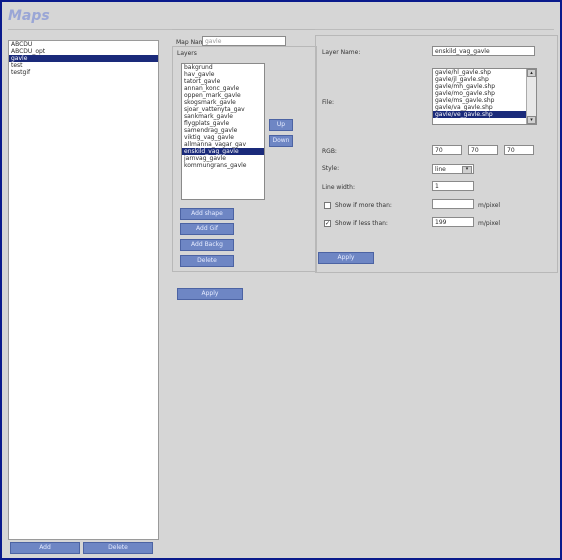 This screenshot has width=562, height=560. What do you see at coordinates (223, 144) in the screenshot?
I see `layer-list-item: allmanna_vagar_gav` at bounding box center [223, 144].